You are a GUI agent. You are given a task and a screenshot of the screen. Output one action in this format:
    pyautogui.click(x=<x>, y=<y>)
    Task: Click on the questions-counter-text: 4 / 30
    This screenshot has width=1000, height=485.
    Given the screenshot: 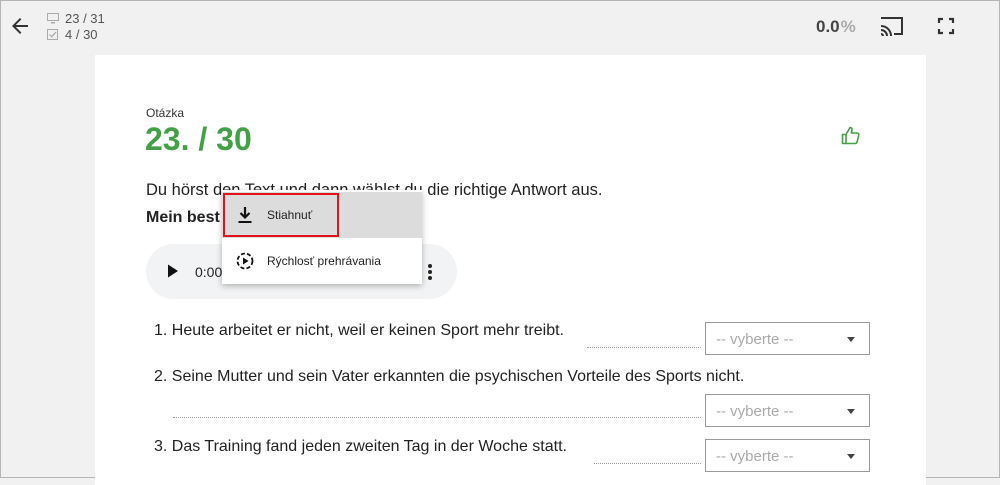 What is the action you would take?
    pyautogui.click(x=81, y=34)
    